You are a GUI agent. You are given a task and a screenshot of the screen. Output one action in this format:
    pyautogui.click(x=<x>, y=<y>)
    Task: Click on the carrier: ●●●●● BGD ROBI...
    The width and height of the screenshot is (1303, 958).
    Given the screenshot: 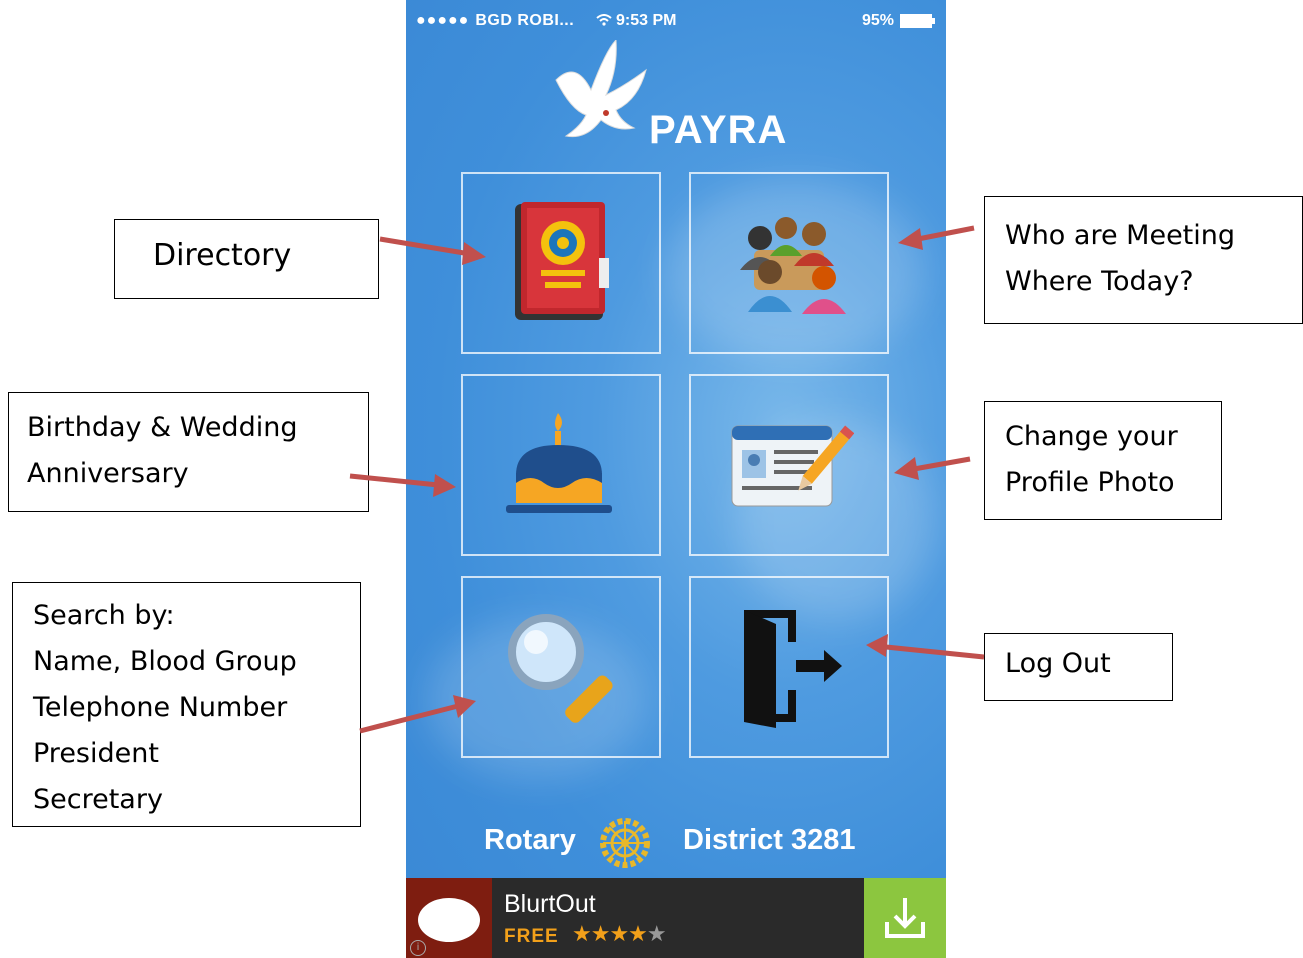 What is the action you would take?
    pyautogui.click(x=495, y=21)
    